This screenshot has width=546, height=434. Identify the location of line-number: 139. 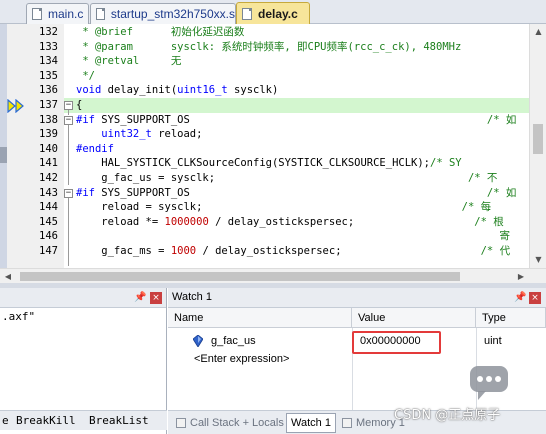
(48, 134).